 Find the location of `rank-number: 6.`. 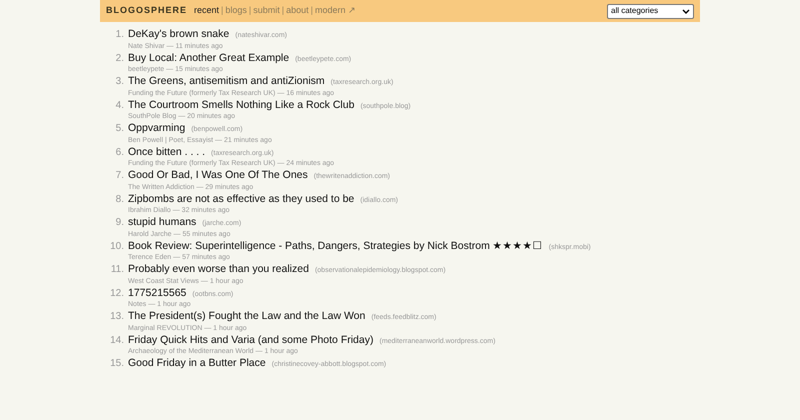

rank-number: 6. is located at coordinates (119, 153).